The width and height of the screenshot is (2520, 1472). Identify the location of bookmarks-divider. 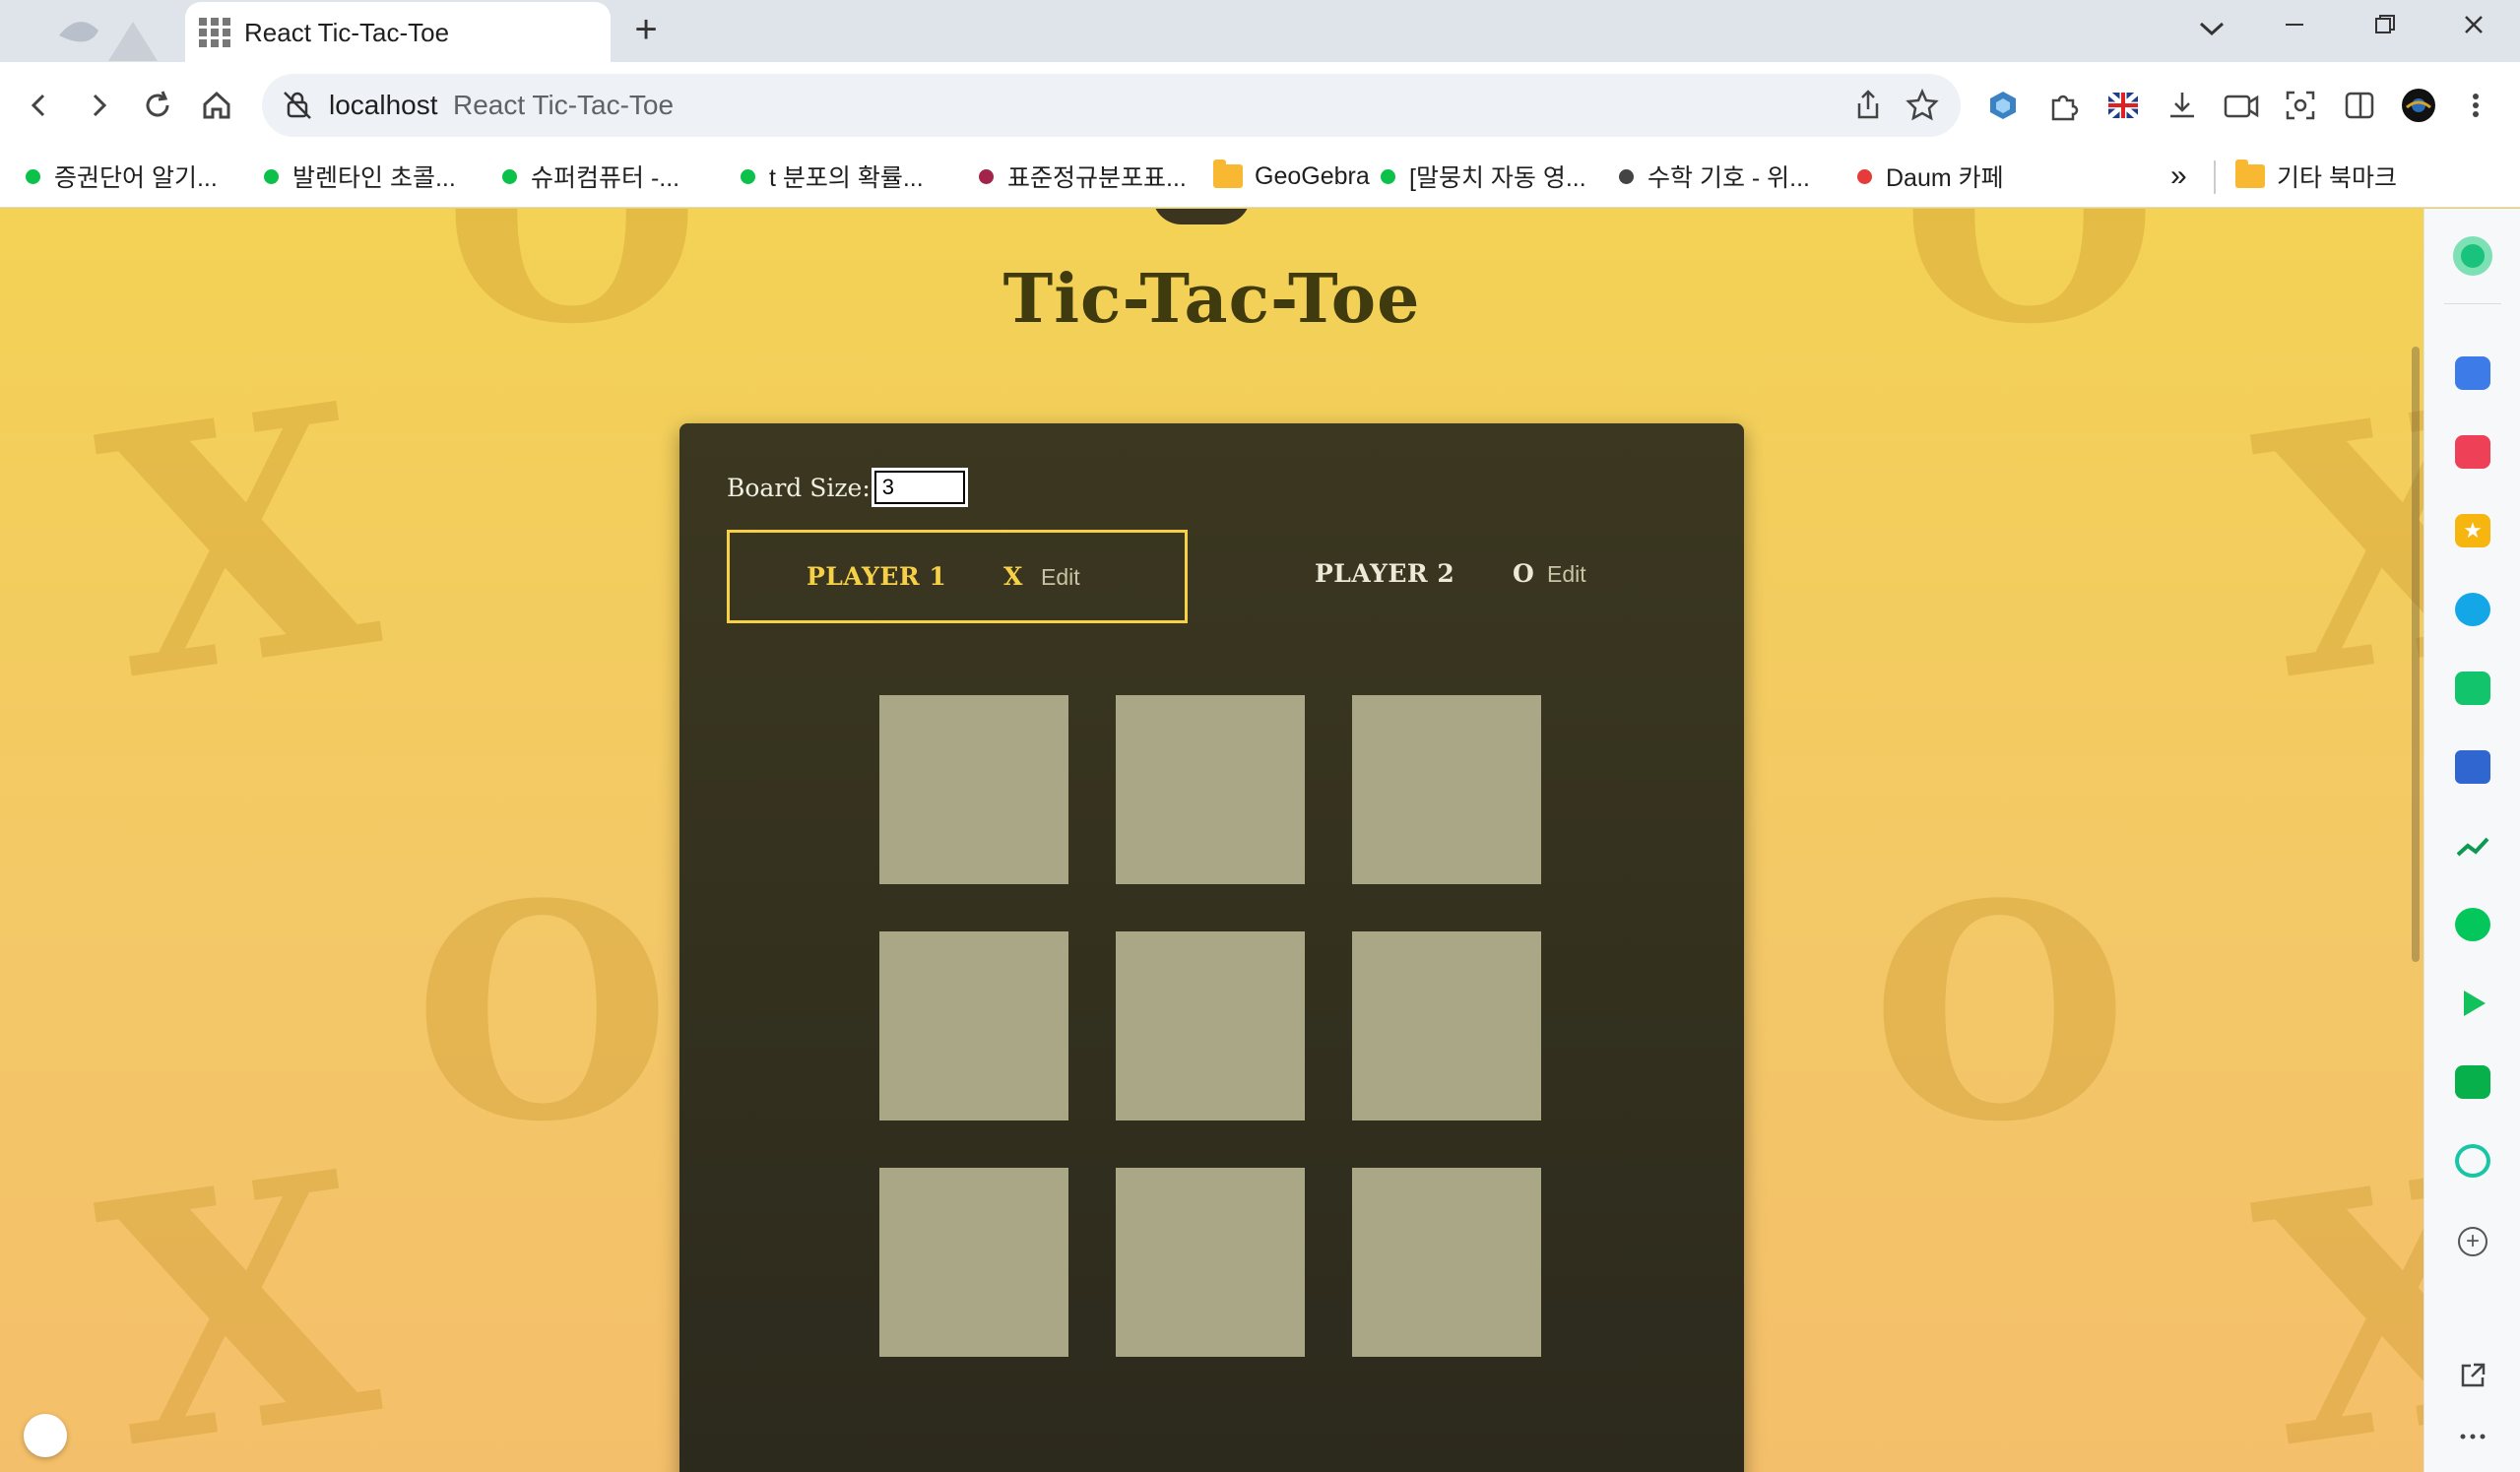
(2215, 177).